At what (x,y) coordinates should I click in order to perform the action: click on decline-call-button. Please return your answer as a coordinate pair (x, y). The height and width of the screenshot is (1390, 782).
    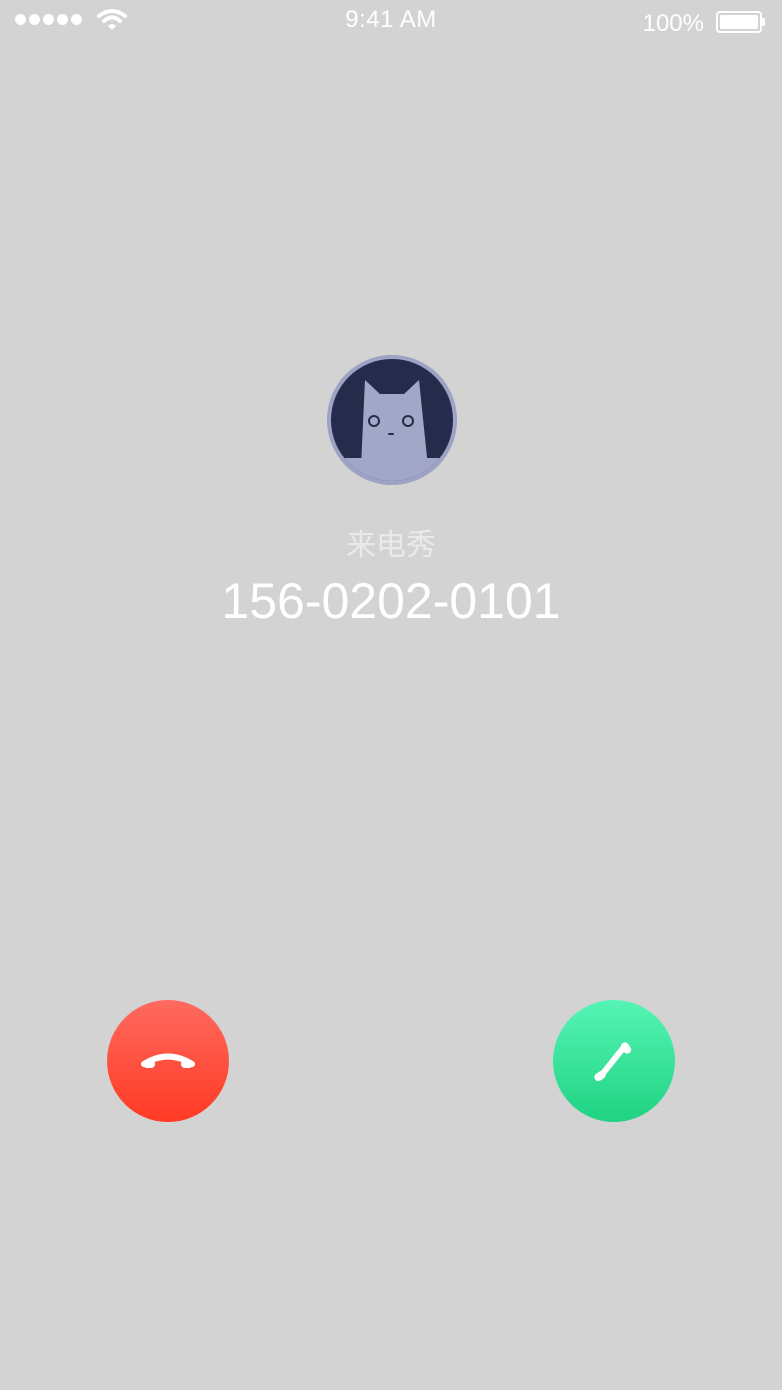
    Looking at the image, I should click on (168, 1061).